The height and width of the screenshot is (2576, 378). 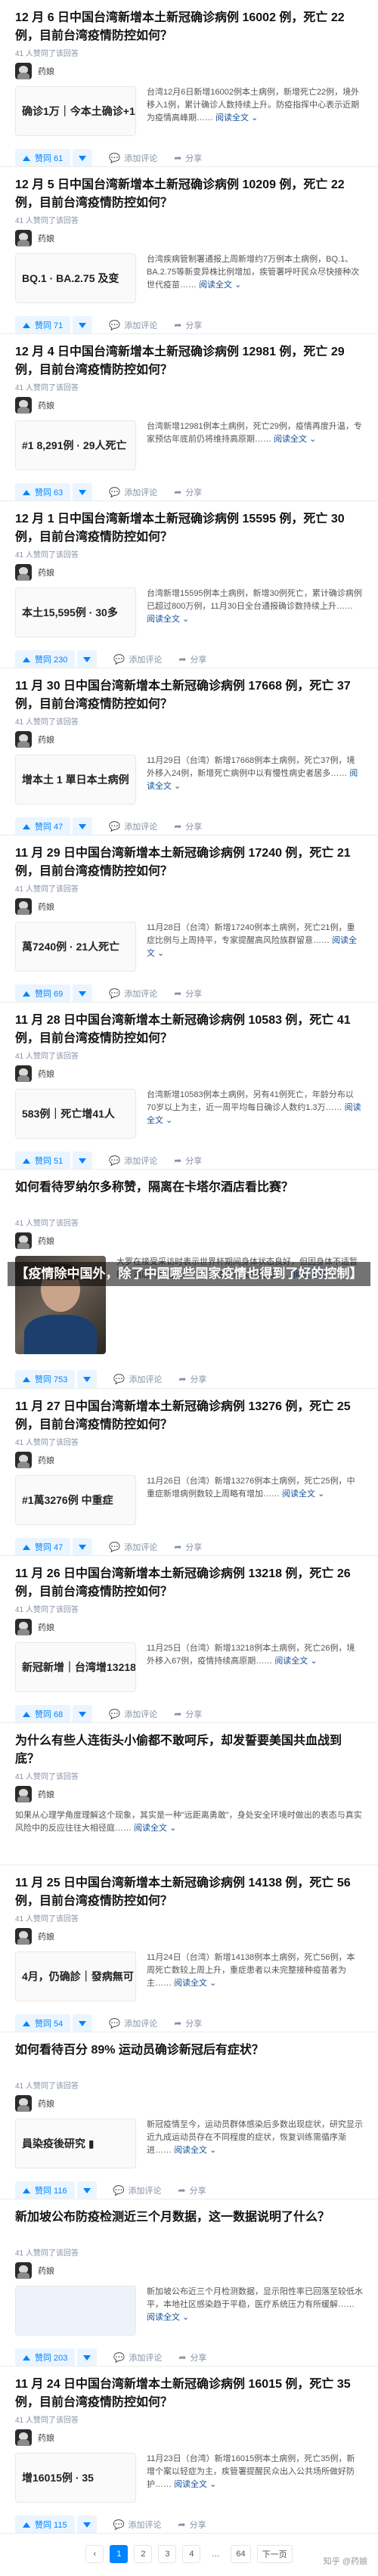 What do you see at coordinates (43, 2023) in the screenshot?
I see `upvote-button: 赞同 54` at bounding box center [43, 2023].